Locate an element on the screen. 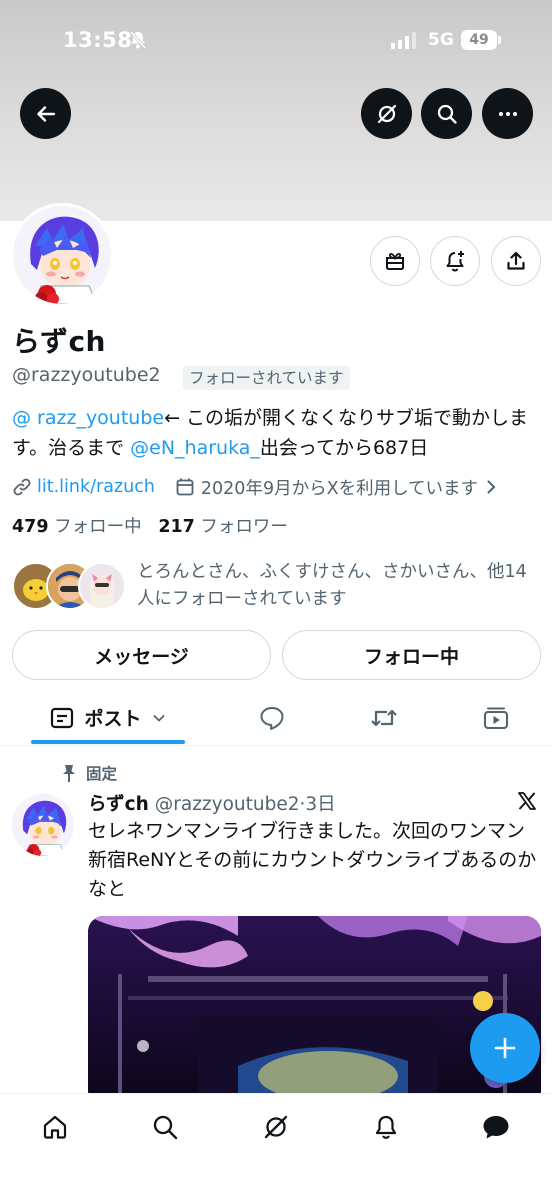 Image resolution: width=552 pixels, height=1199 pixels. posts-icon is located at coordinates (62, 717).